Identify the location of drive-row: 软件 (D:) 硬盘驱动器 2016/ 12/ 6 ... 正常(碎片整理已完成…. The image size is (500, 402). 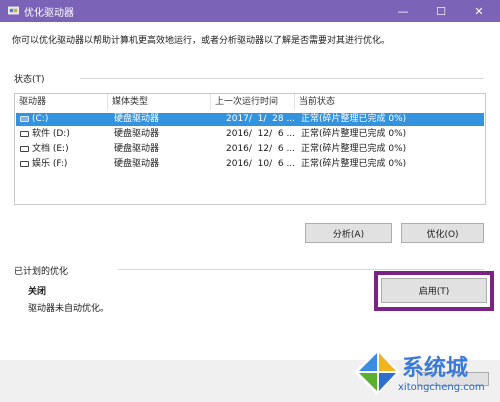
(250, 134).